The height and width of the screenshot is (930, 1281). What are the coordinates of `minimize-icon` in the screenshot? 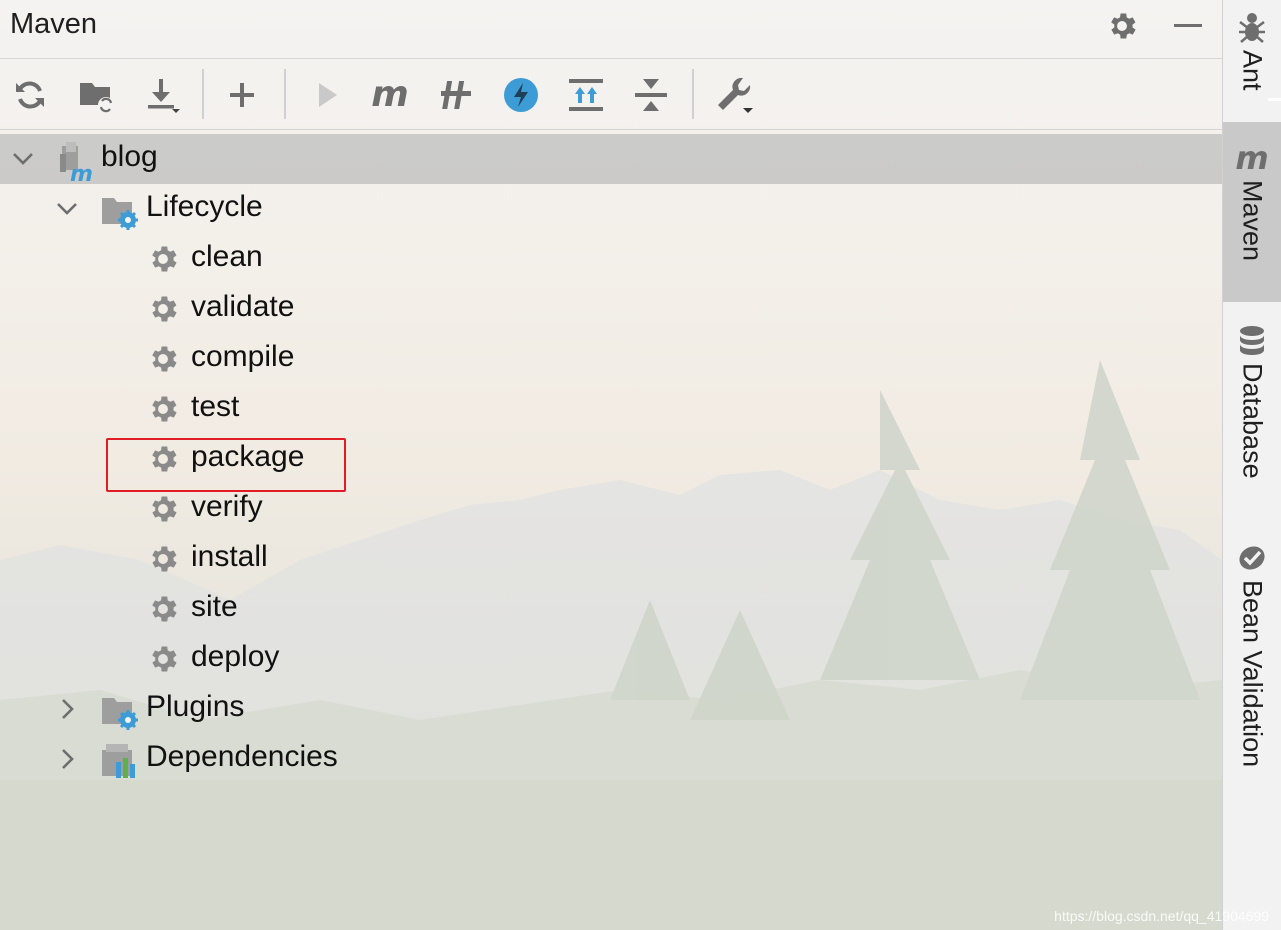 It's located at (1188, 26).